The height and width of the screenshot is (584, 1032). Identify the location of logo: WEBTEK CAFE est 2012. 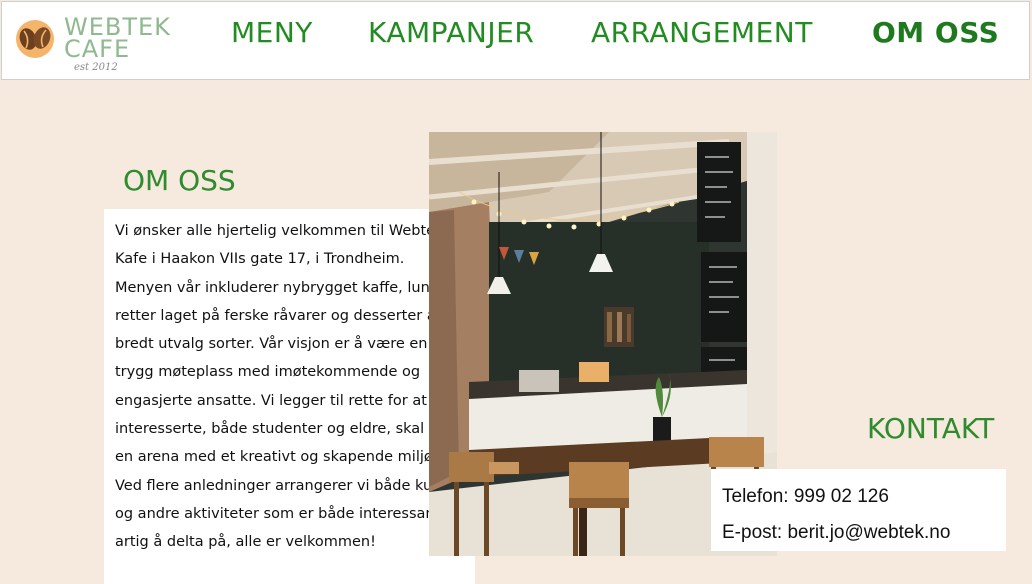
(97, 45).